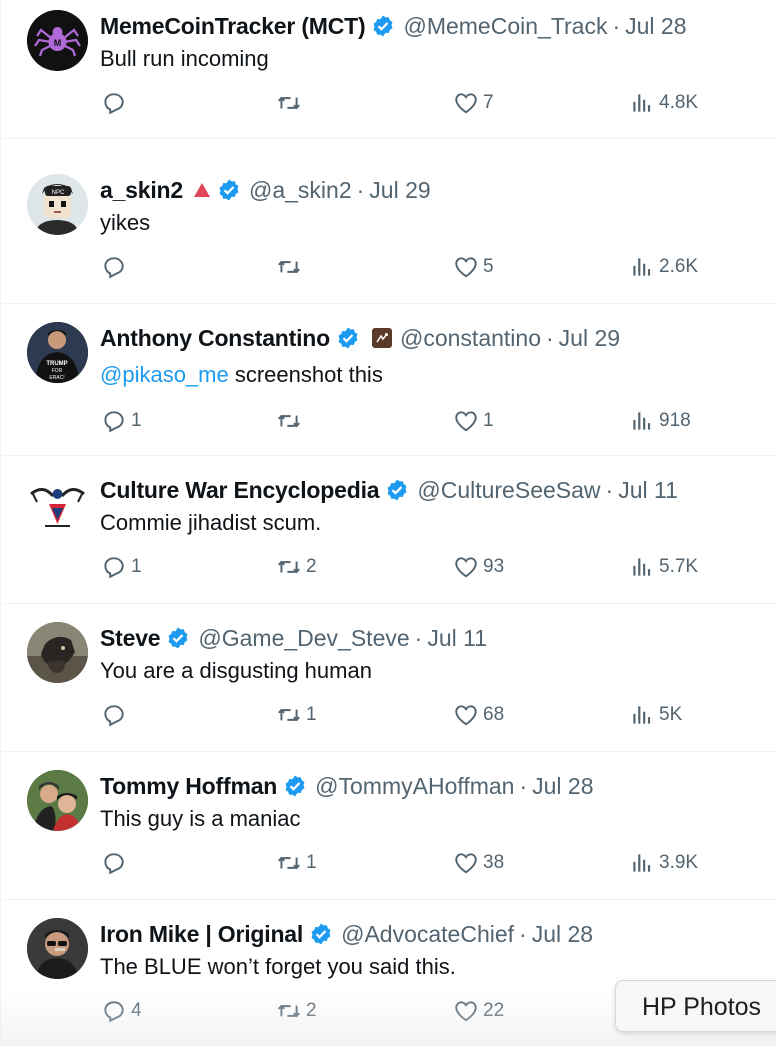 This screenshot has height=1046, width=776. Describe the element at coordinates (136, 1010) in the screenshot. I see `reply-count: 4` at that location.